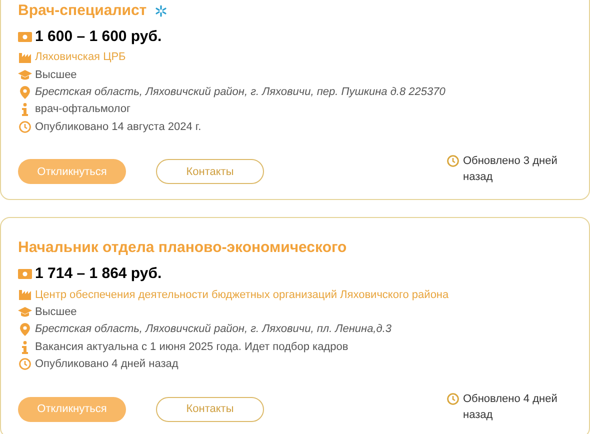  I want to click on published-date: Опубликовано 14 августа 2024 г., so click(118, 127).